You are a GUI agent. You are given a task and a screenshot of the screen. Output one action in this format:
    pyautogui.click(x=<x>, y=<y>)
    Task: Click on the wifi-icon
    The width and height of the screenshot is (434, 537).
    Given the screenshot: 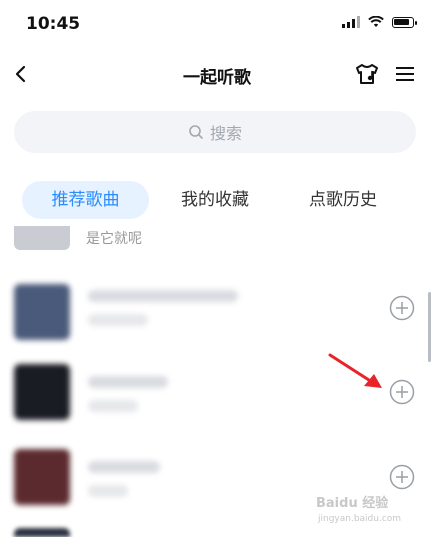 What is the action you would take?
    pyautogui.click(x=376, y=21)
    